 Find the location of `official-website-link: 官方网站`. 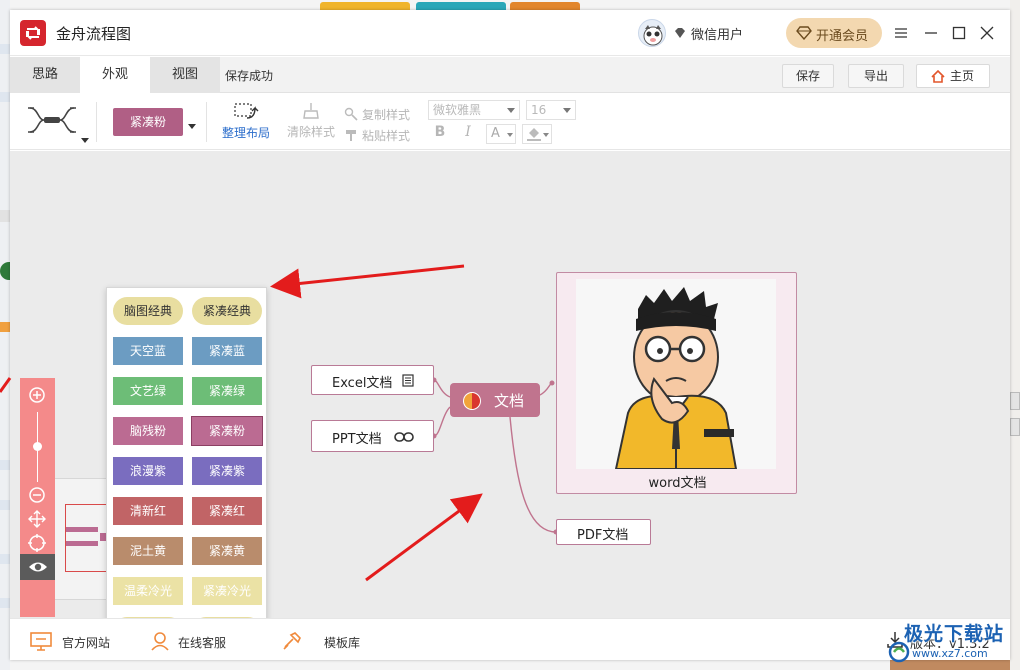

official-website-link: 官方网站 is located at coordinates (72, 641).